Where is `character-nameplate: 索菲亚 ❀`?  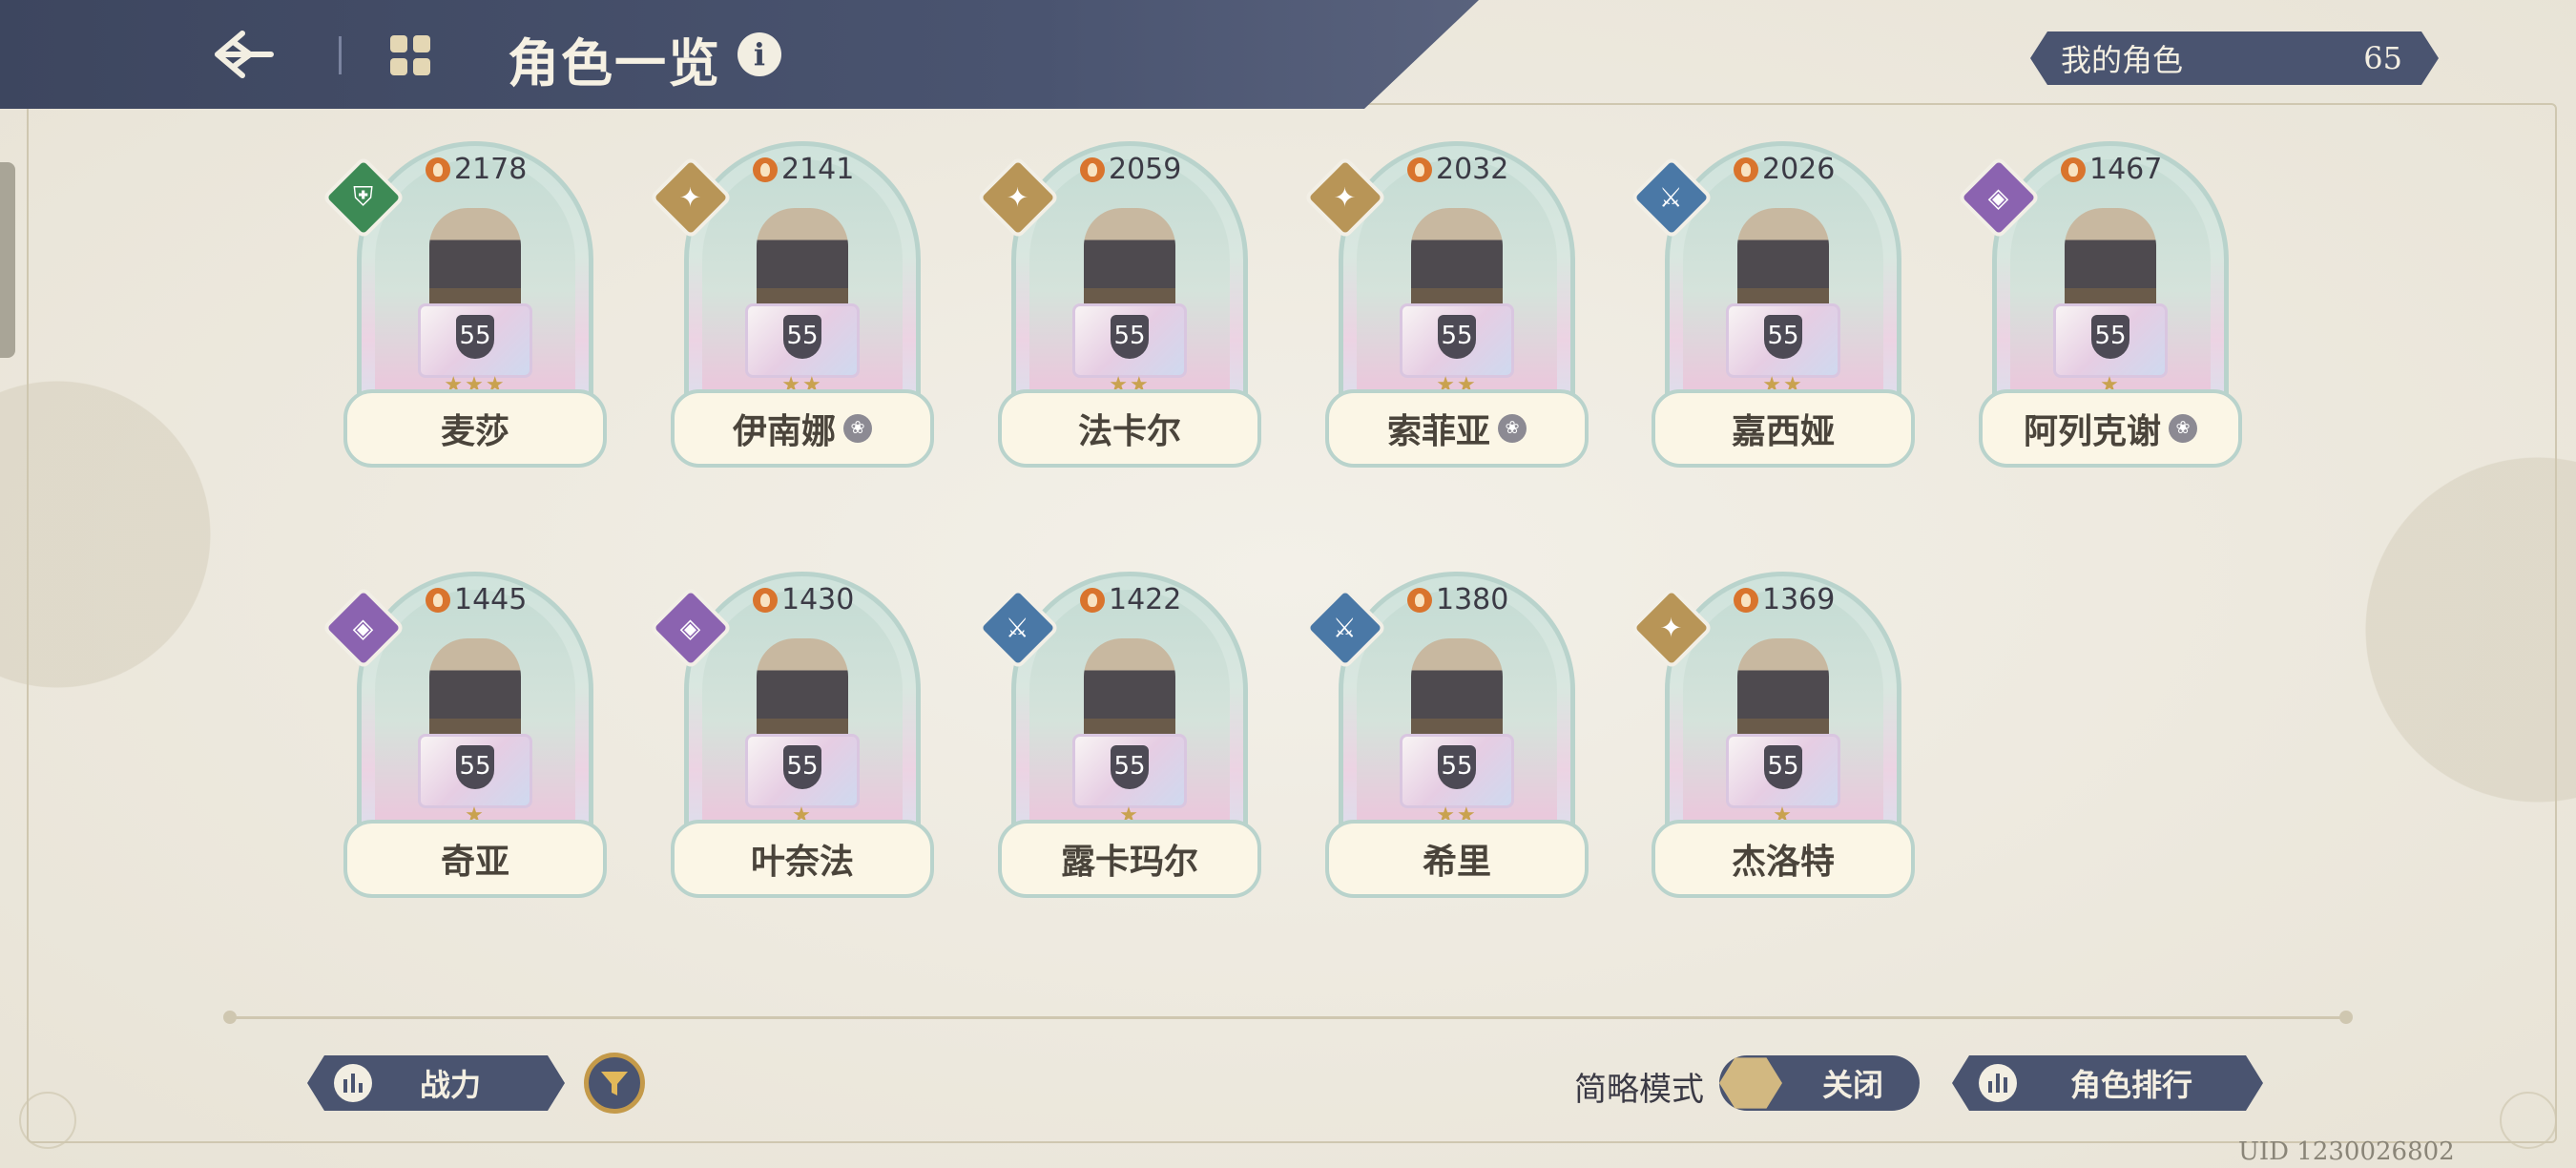
character-nameplate: 索菲亚 ❀ is located at coordinates (1457, 428).